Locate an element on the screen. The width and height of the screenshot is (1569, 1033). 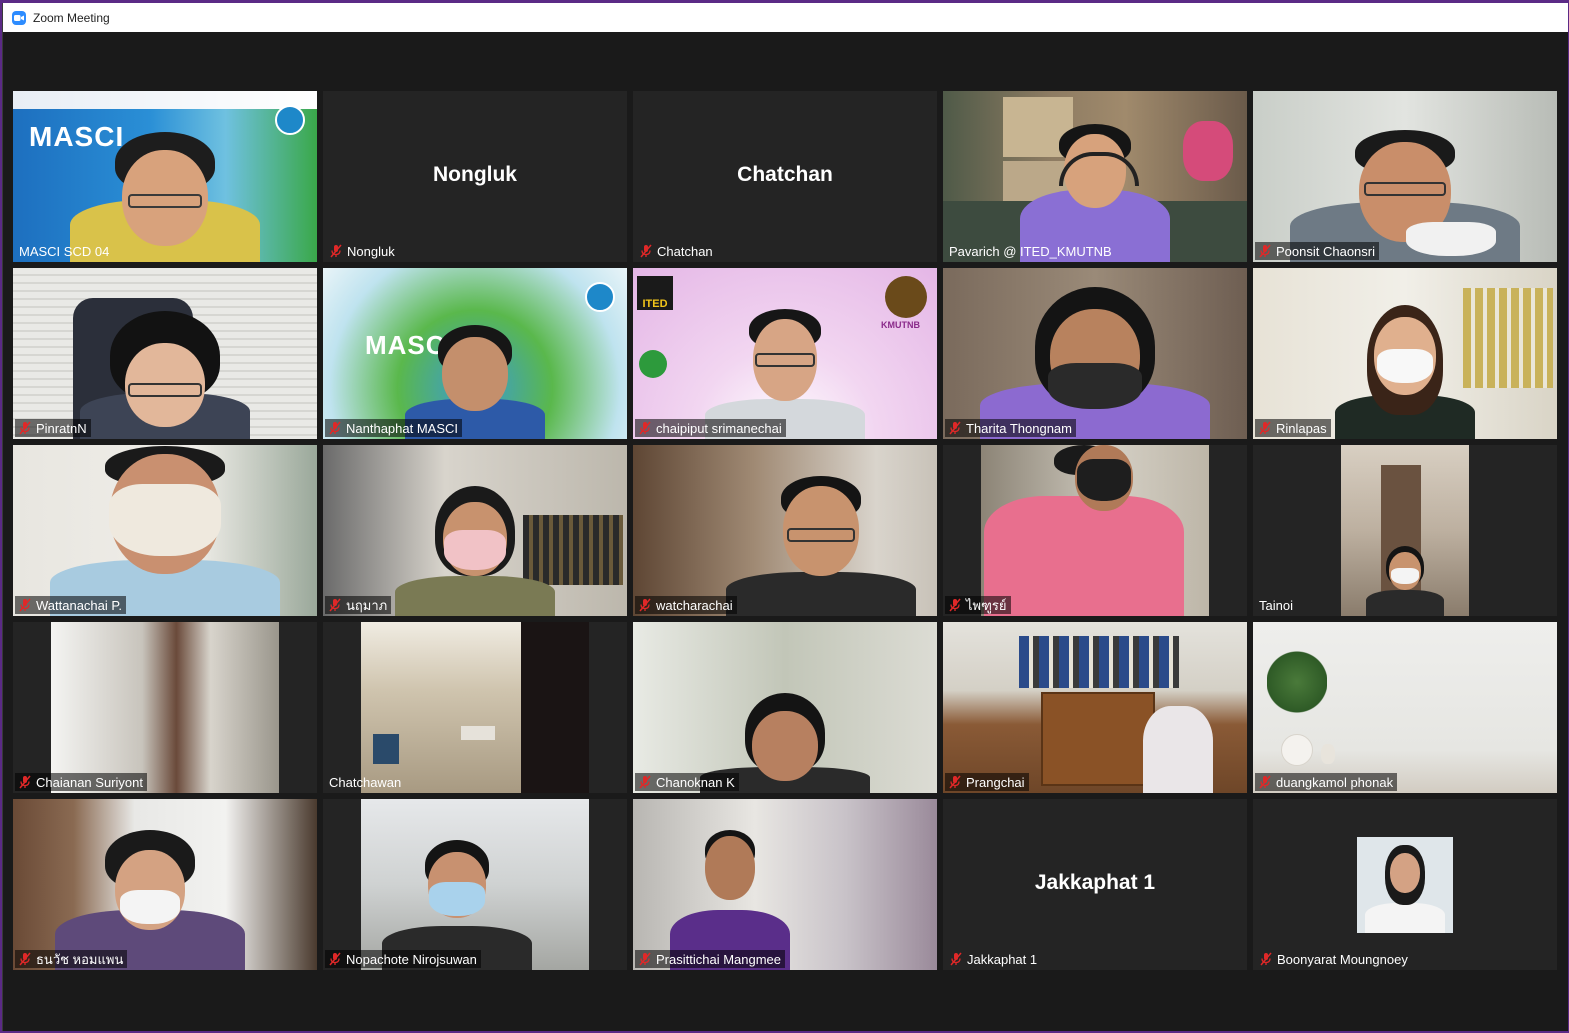
participant-nameplate: Prasittichai Mangmee is located at coordinates (710, 959).